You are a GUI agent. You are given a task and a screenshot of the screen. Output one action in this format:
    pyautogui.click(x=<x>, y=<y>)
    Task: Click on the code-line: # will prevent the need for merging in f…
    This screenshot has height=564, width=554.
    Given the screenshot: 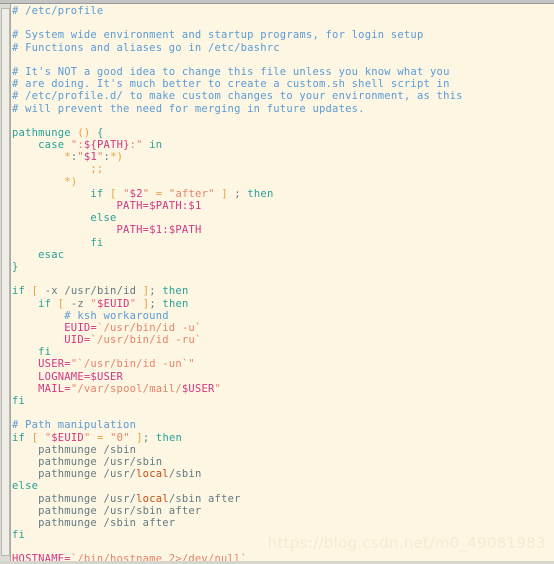 What is the action you would take?
    pyautogui.click(x=283, y=109)
    